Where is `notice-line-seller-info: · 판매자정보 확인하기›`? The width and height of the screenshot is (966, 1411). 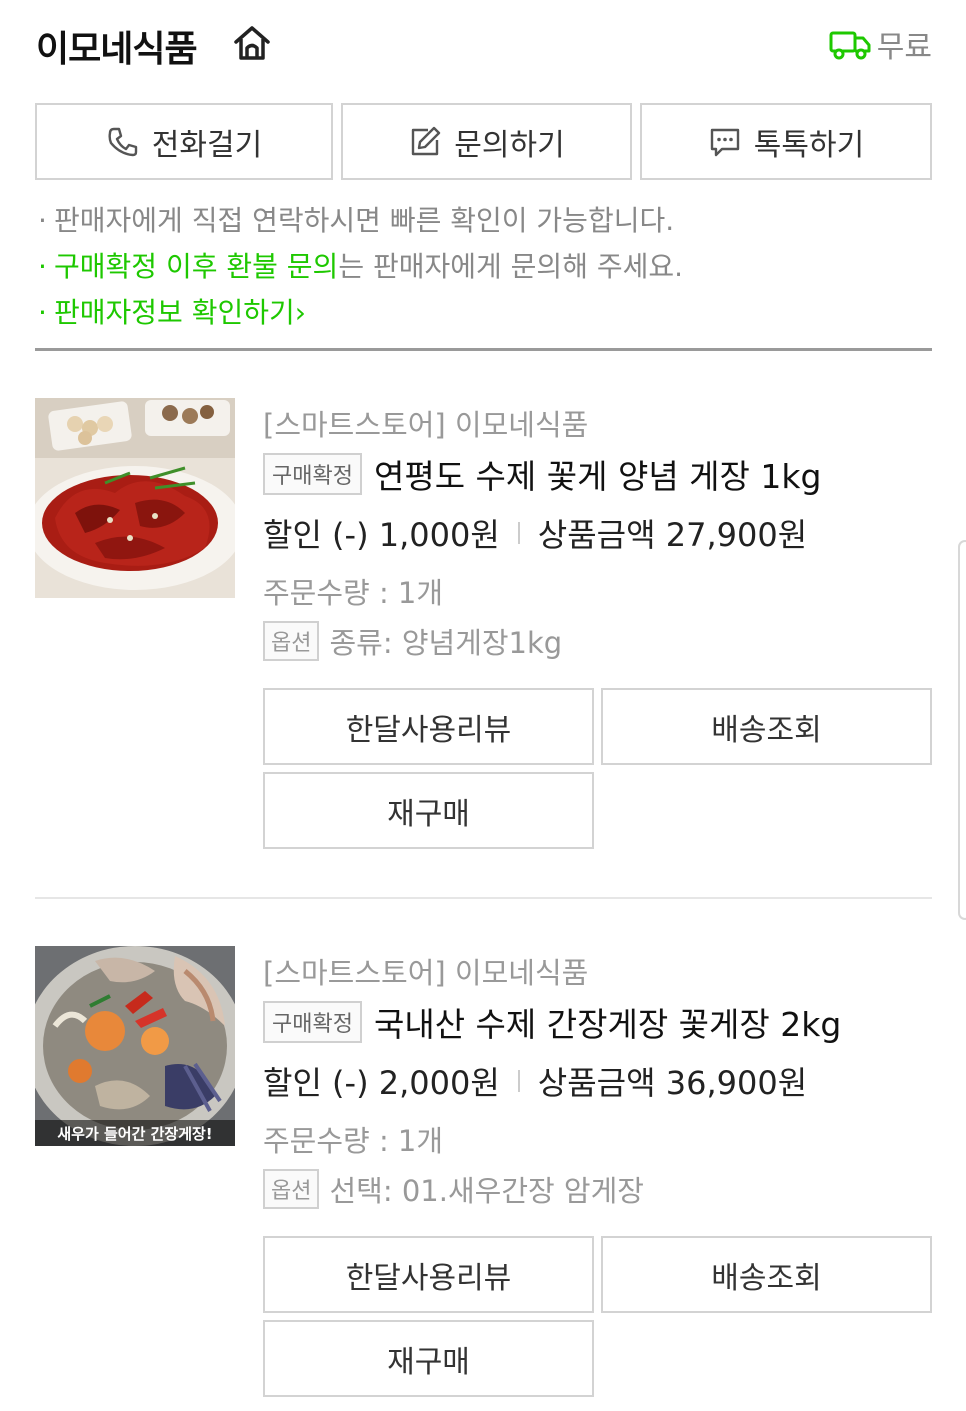 notice-line-seller-info: · 판매자정보 확인하기› is located at coordinates (485, 313).